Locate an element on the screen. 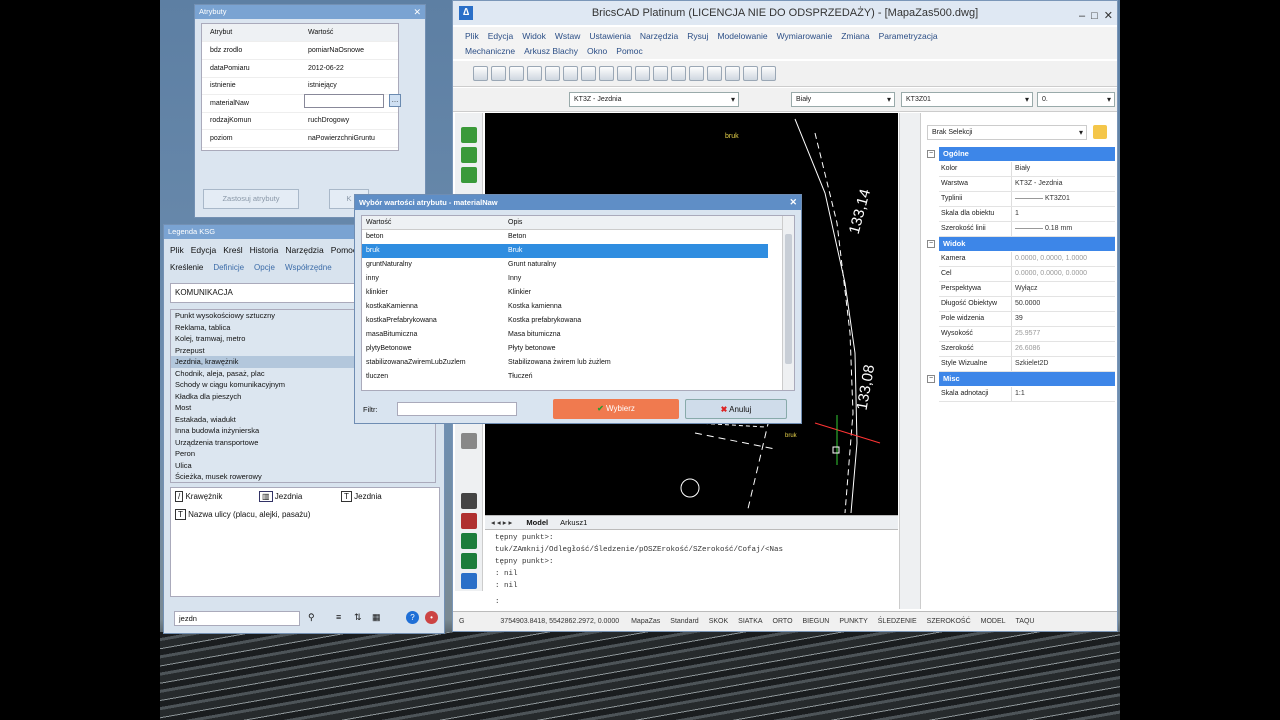  menu-item: Ustawienia is located at coordinates (610, 36).